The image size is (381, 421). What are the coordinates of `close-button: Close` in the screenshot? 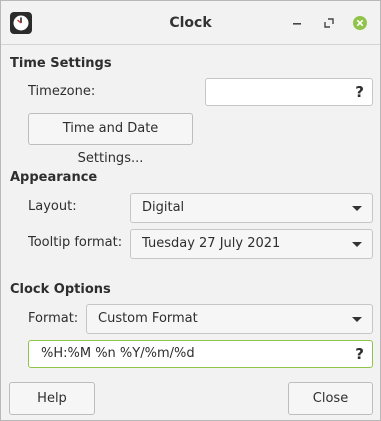 It's located at (330, 398).